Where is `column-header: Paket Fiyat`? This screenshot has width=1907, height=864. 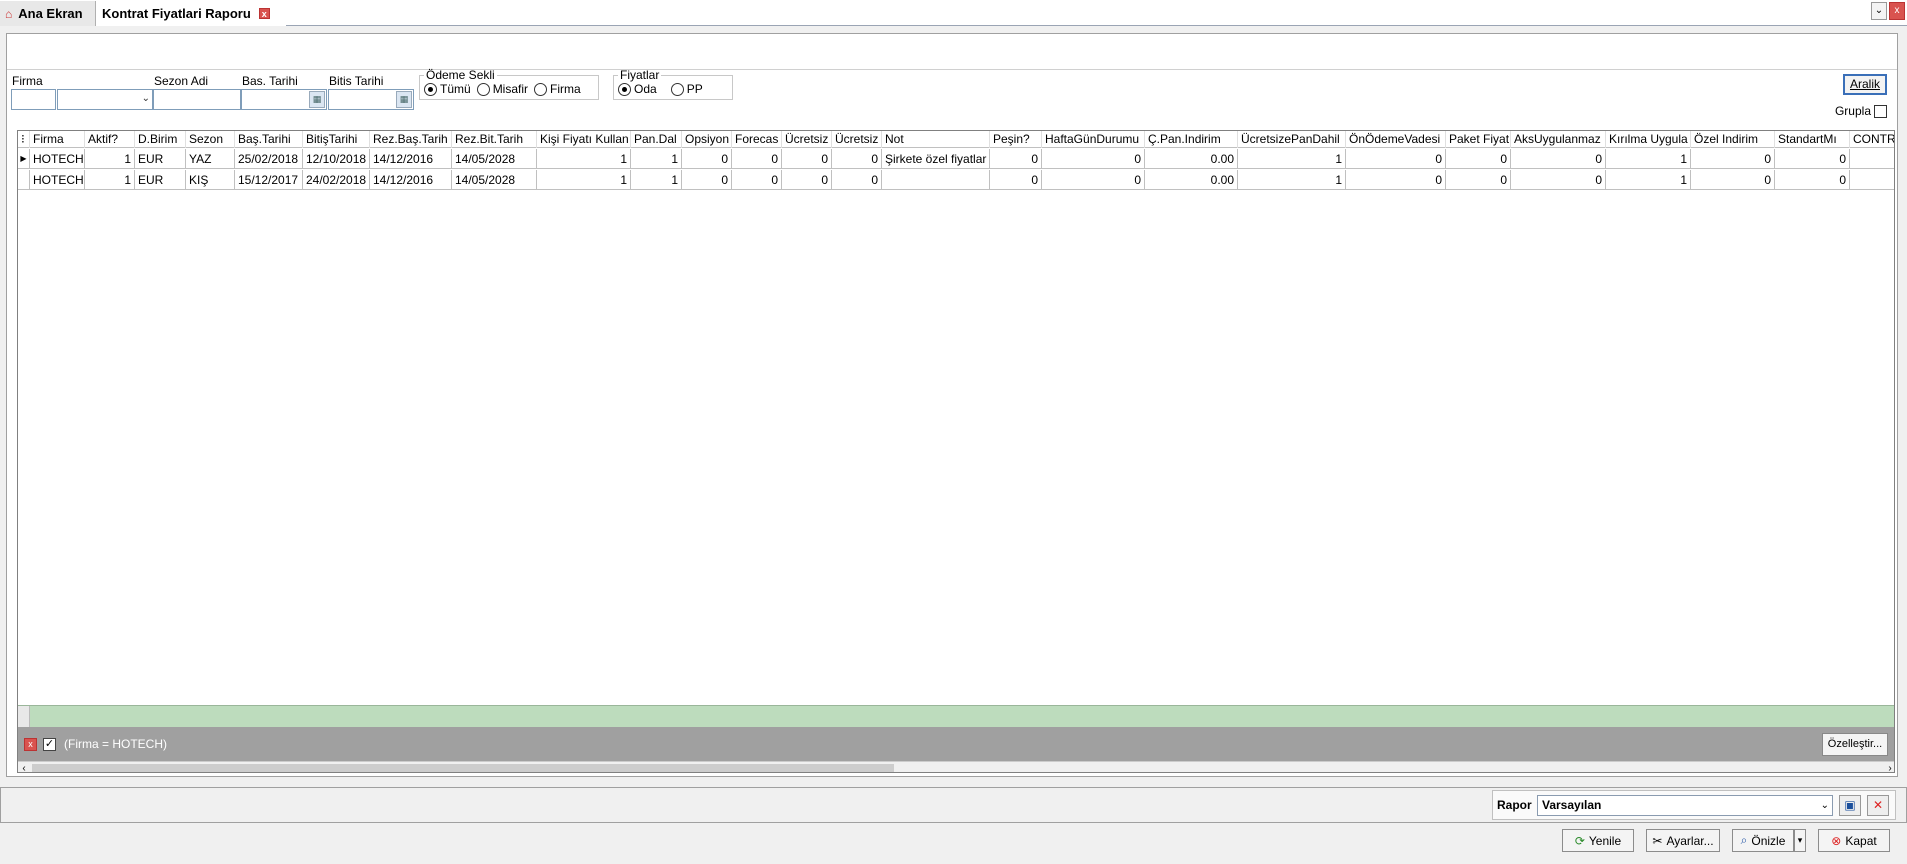 column-header: Paket Fiyat is located at coordinates (1478, 139).